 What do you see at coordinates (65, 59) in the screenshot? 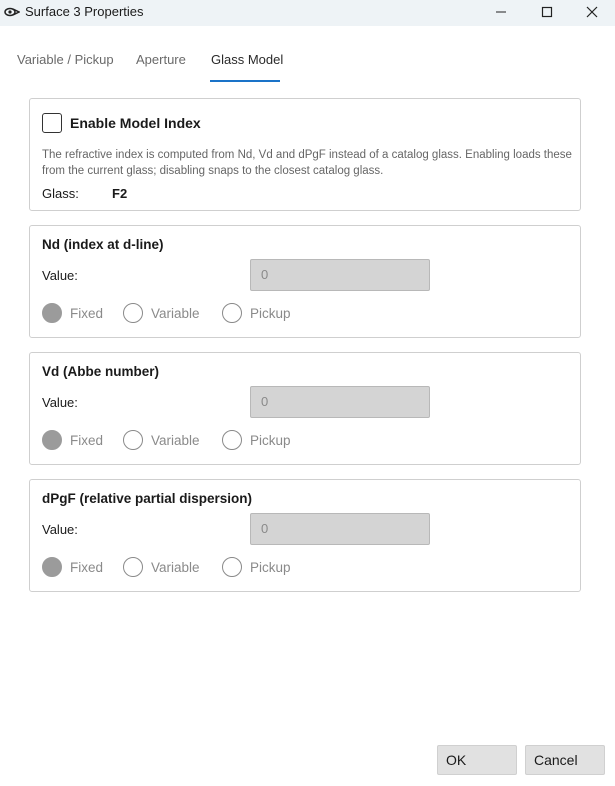
I see `tab-variable-pickup: Variable / Pickup` at bounding box center [65, 59].